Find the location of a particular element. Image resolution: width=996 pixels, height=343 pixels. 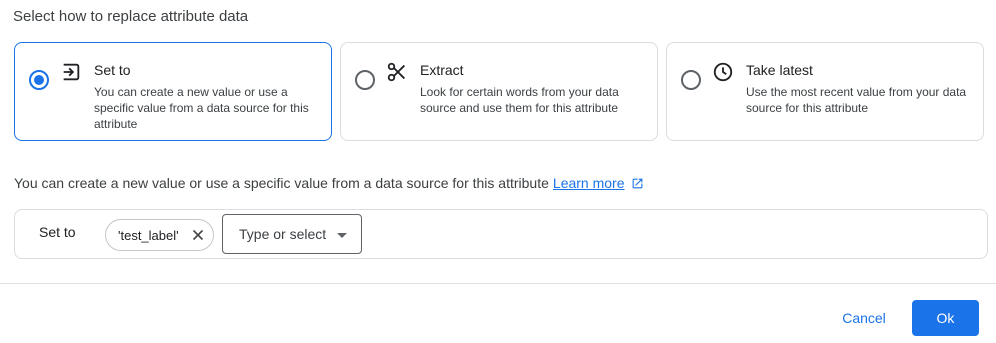

radio-extract is located at coordinates (365, 80).